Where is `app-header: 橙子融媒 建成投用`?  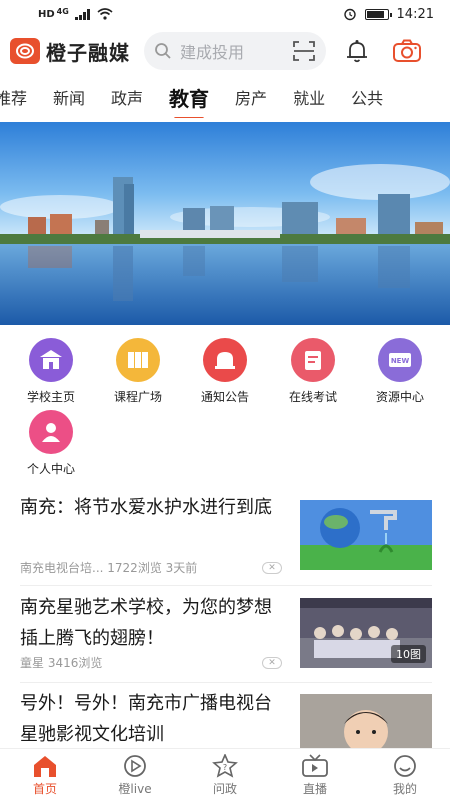
app-header: 橙子融媒 建成投用 is located at coordinates (225, 51).